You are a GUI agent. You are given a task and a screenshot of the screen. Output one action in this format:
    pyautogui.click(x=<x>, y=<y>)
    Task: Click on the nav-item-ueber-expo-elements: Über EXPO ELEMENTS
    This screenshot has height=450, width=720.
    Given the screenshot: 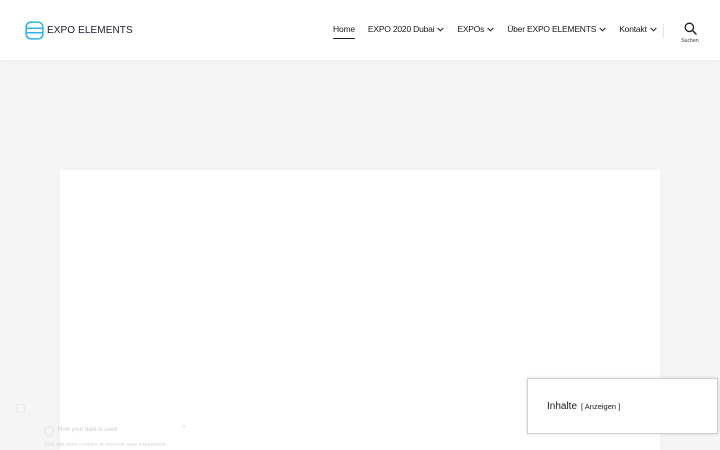 What is the action you would take?
    pyautogui.click(x=556, y=29)
    